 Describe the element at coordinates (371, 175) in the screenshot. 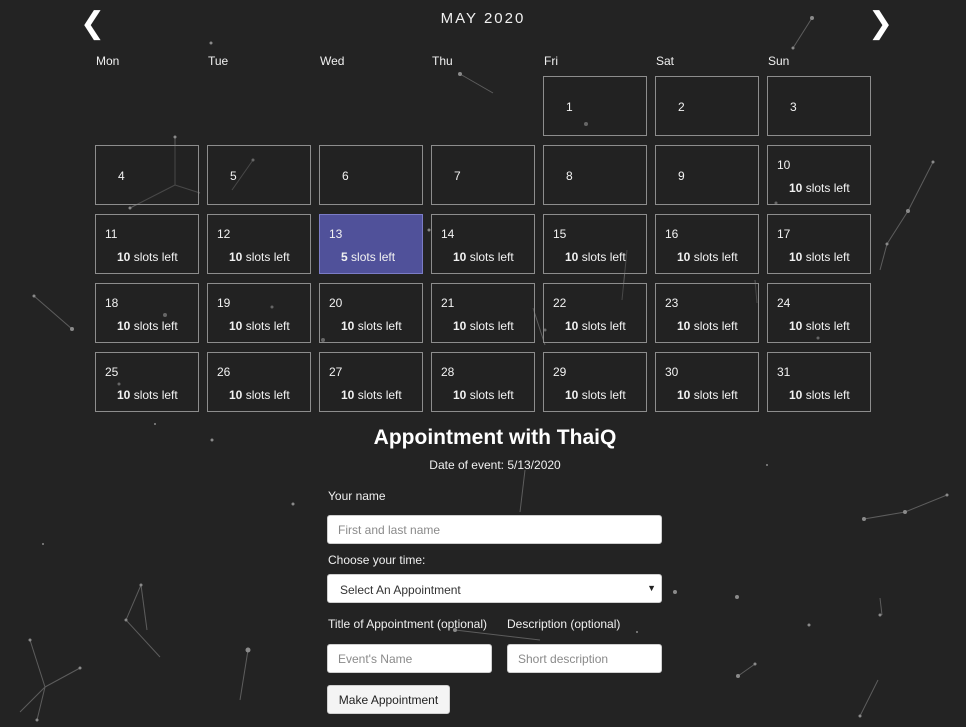

I see `day-cell: 6` at that location.